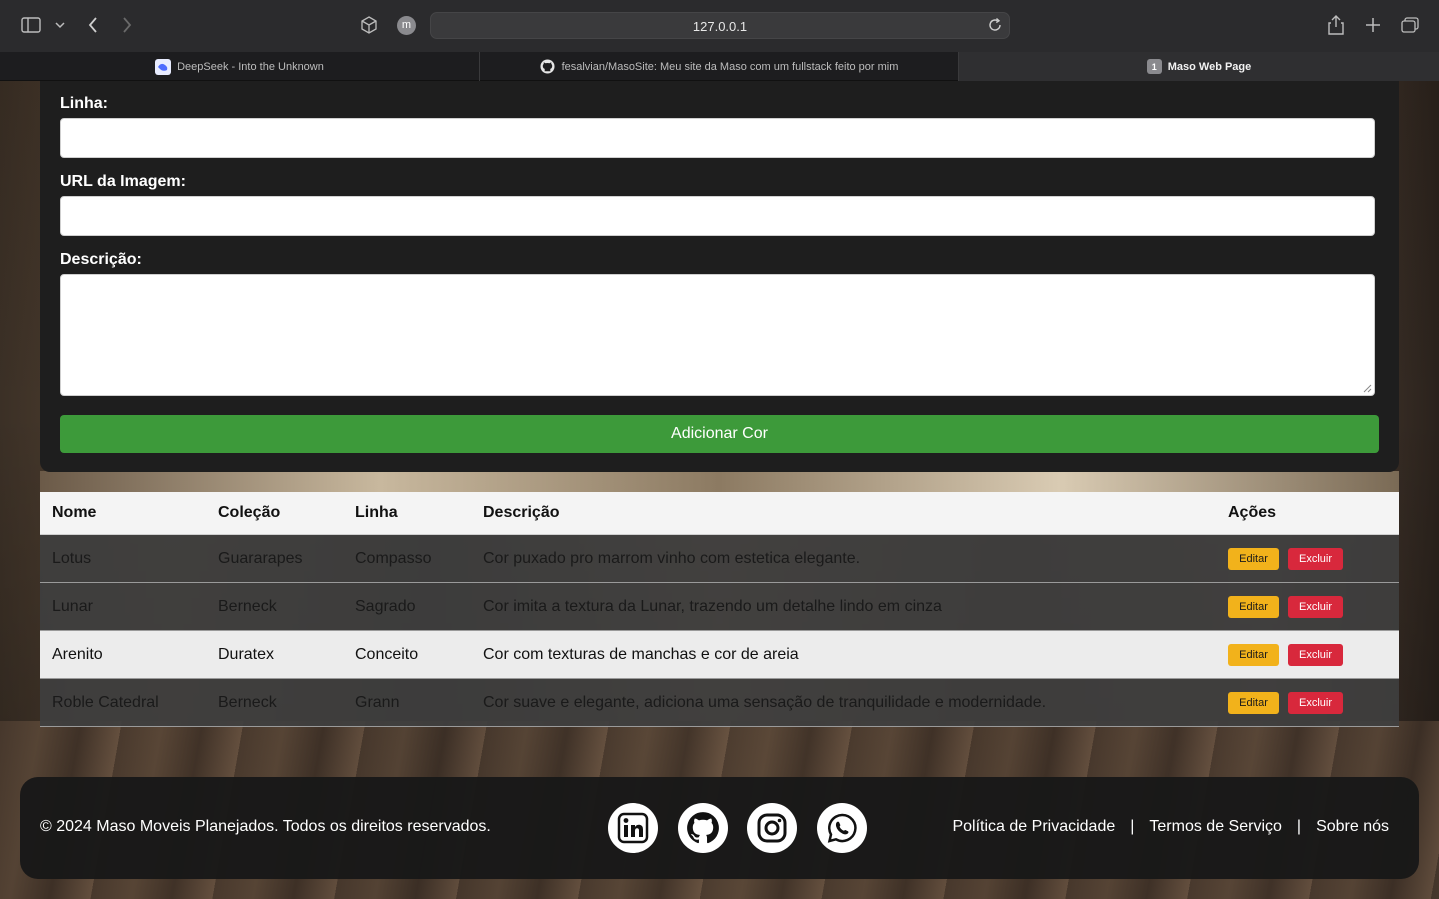  I want to click on resize-handle-icon, so click(1367, 388).